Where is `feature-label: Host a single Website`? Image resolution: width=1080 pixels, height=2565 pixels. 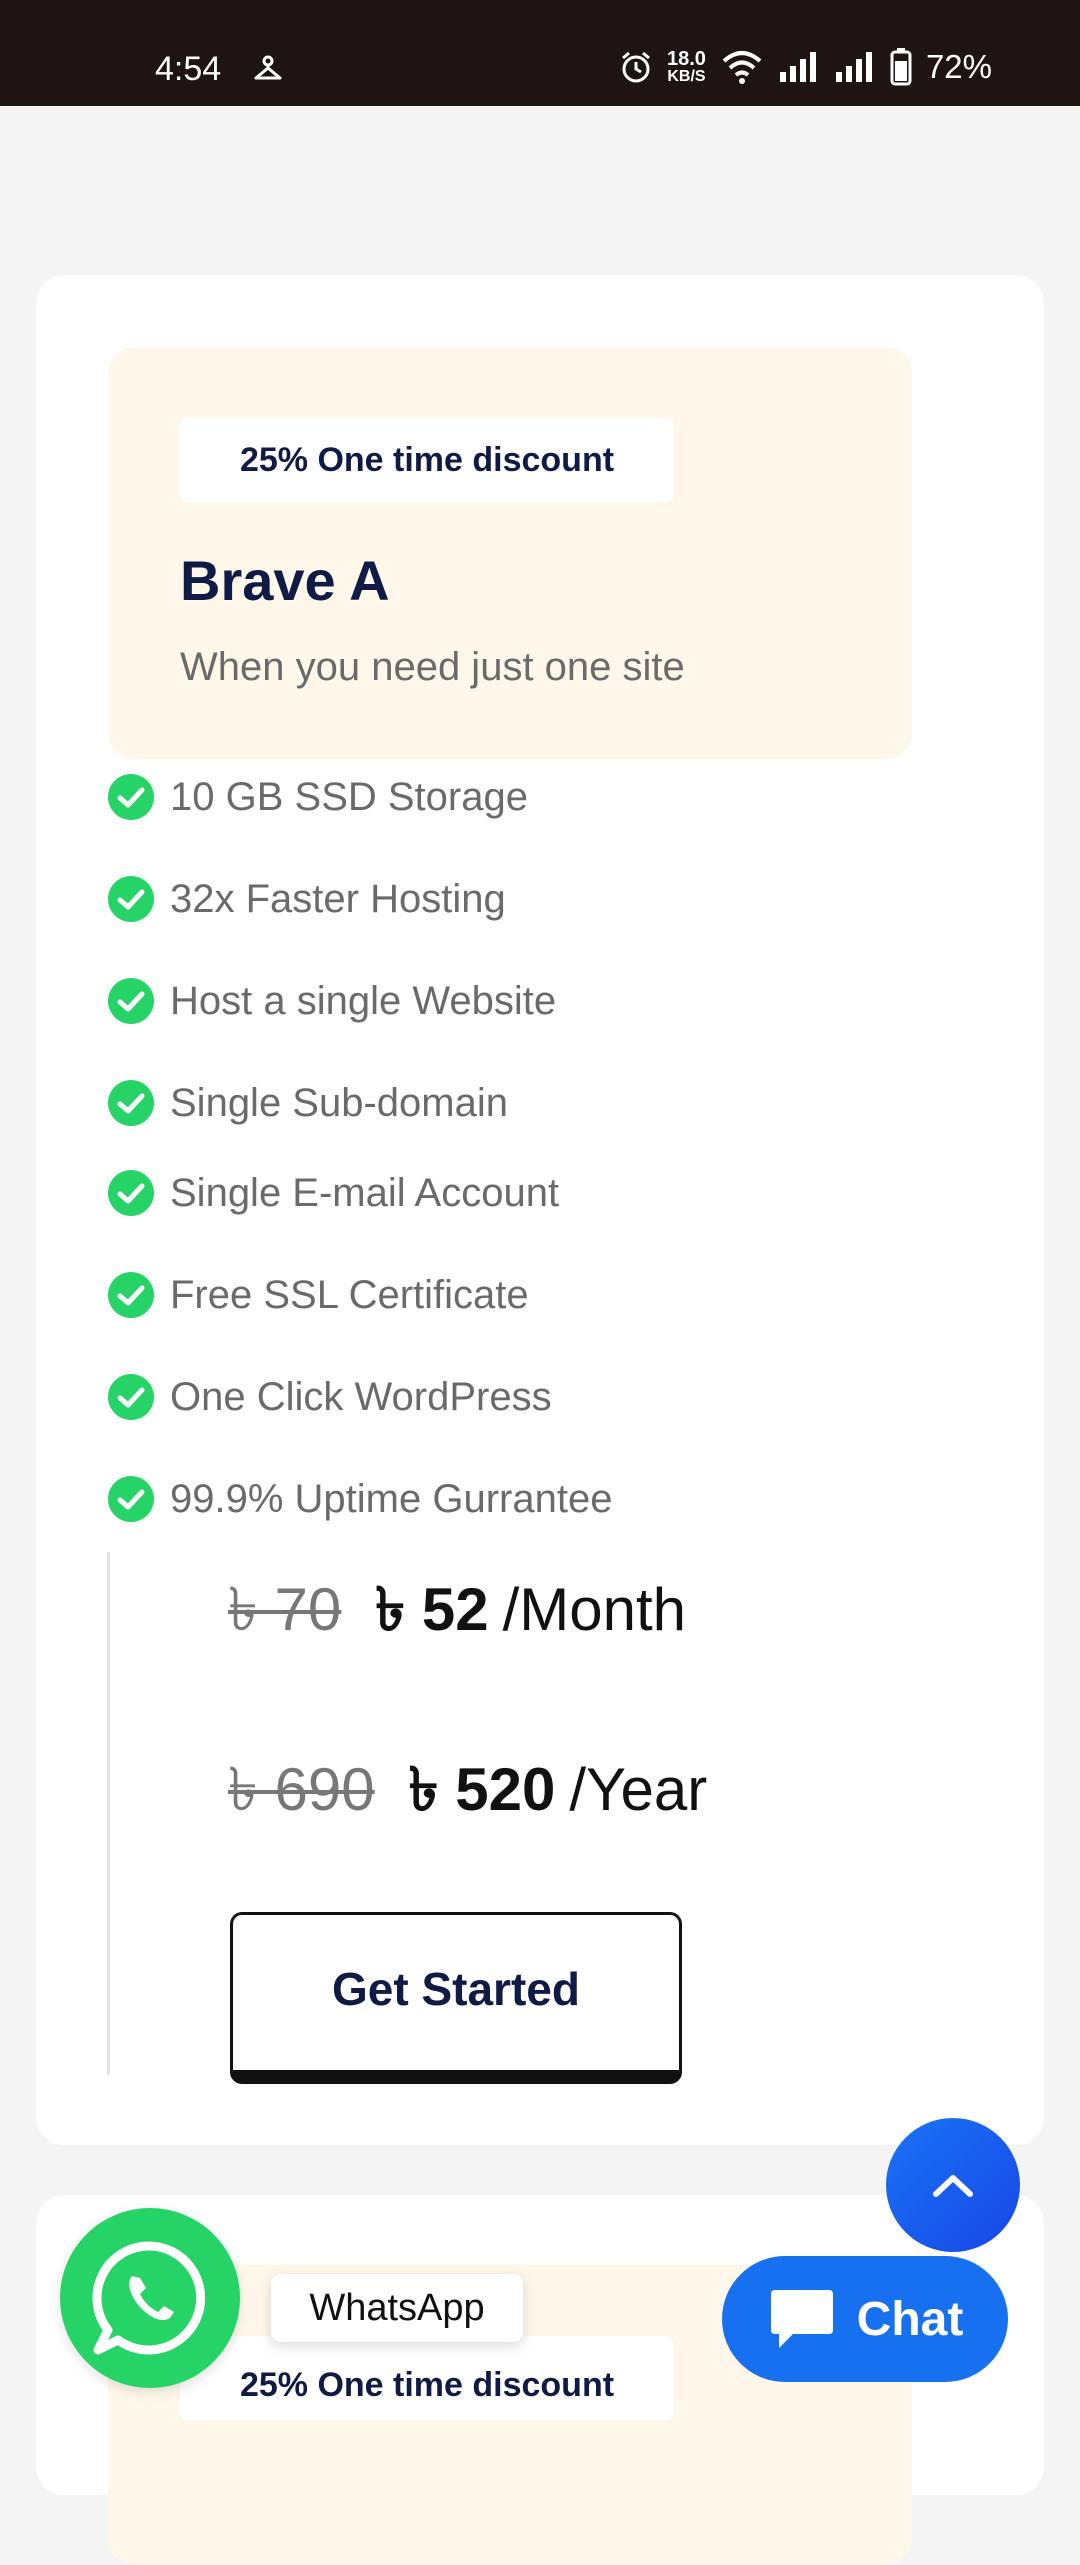
feature-label: Host a single Website is located at coordinates (363, 1000).